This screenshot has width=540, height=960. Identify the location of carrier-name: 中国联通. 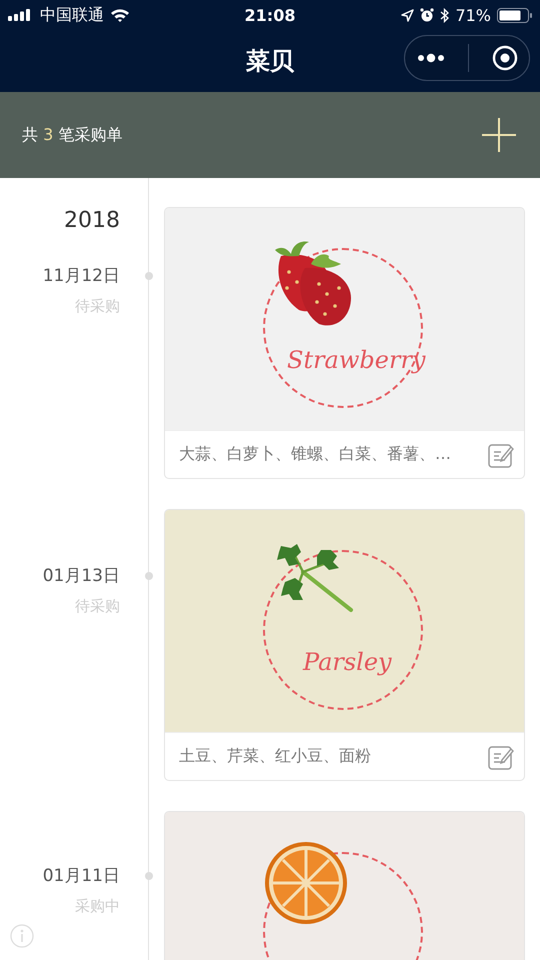
(72, 15).